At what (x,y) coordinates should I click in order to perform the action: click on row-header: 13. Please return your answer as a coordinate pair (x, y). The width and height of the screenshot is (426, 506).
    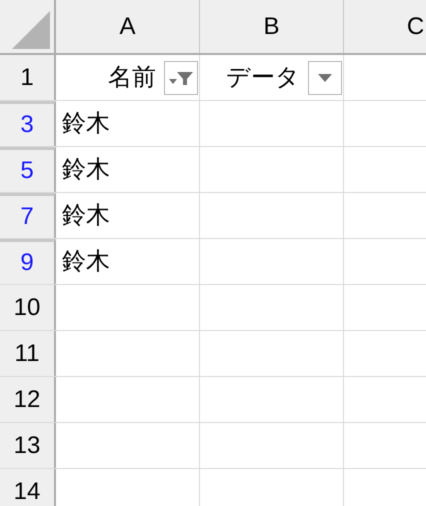
    Looking at the image, I should click on (28, 445).